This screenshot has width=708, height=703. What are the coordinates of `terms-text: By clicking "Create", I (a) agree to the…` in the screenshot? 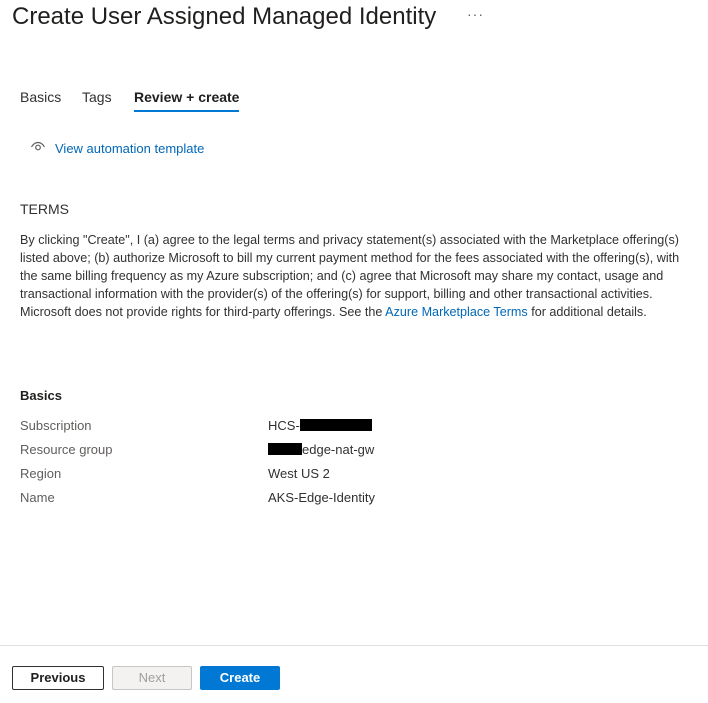 It's located at (358, 276).